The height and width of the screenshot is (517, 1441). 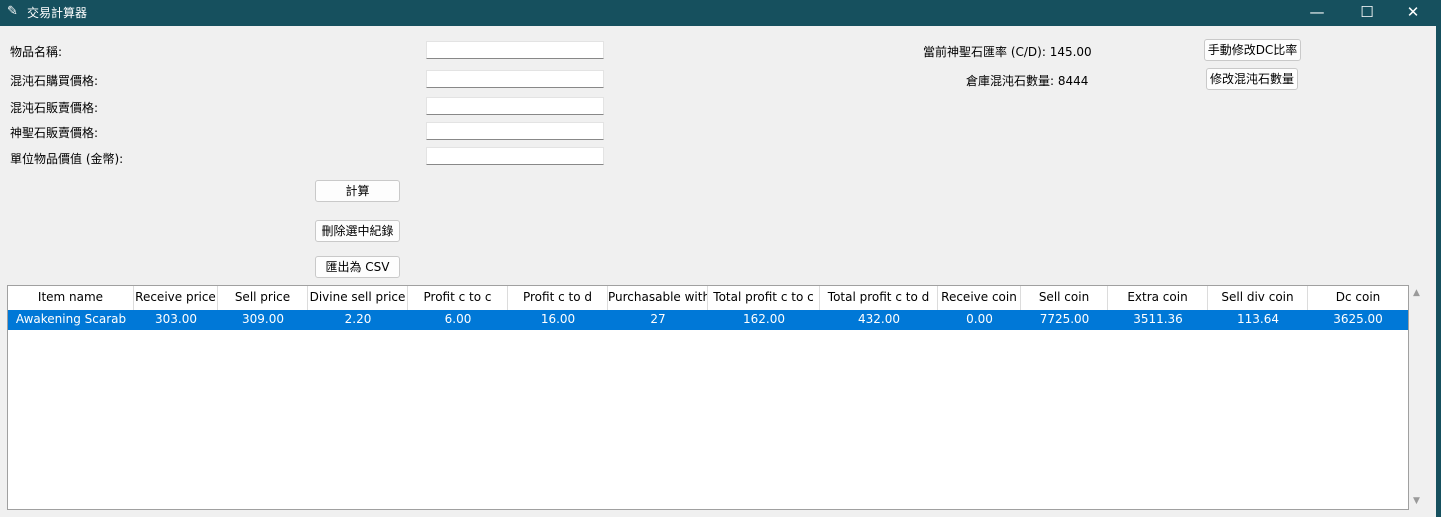 I want to click on column-header: Purchasable with, so click(x=658, y=298).